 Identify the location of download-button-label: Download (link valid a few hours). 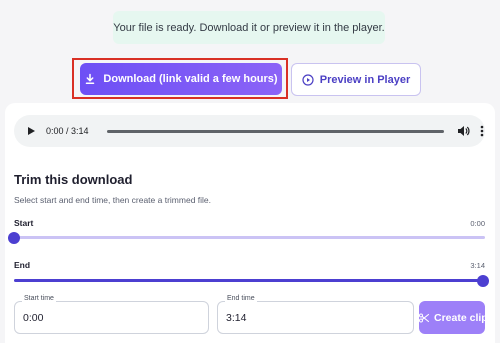
(190, 79).